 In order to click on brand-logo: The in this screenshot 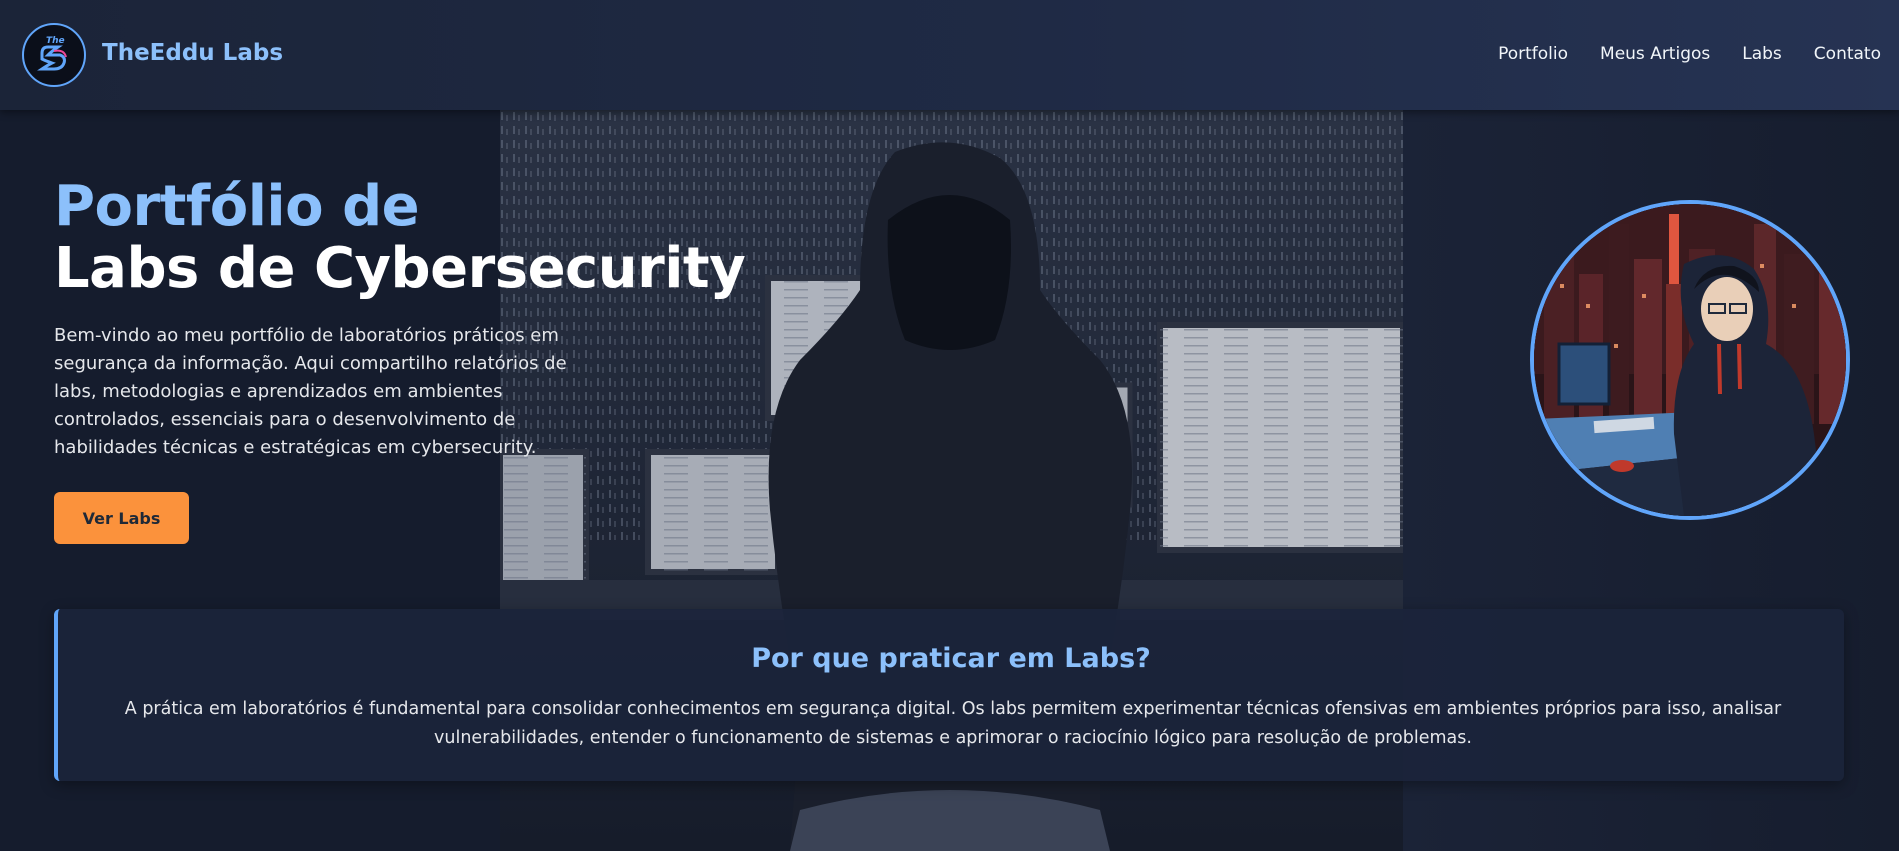, I will do `click(54, 55)`.